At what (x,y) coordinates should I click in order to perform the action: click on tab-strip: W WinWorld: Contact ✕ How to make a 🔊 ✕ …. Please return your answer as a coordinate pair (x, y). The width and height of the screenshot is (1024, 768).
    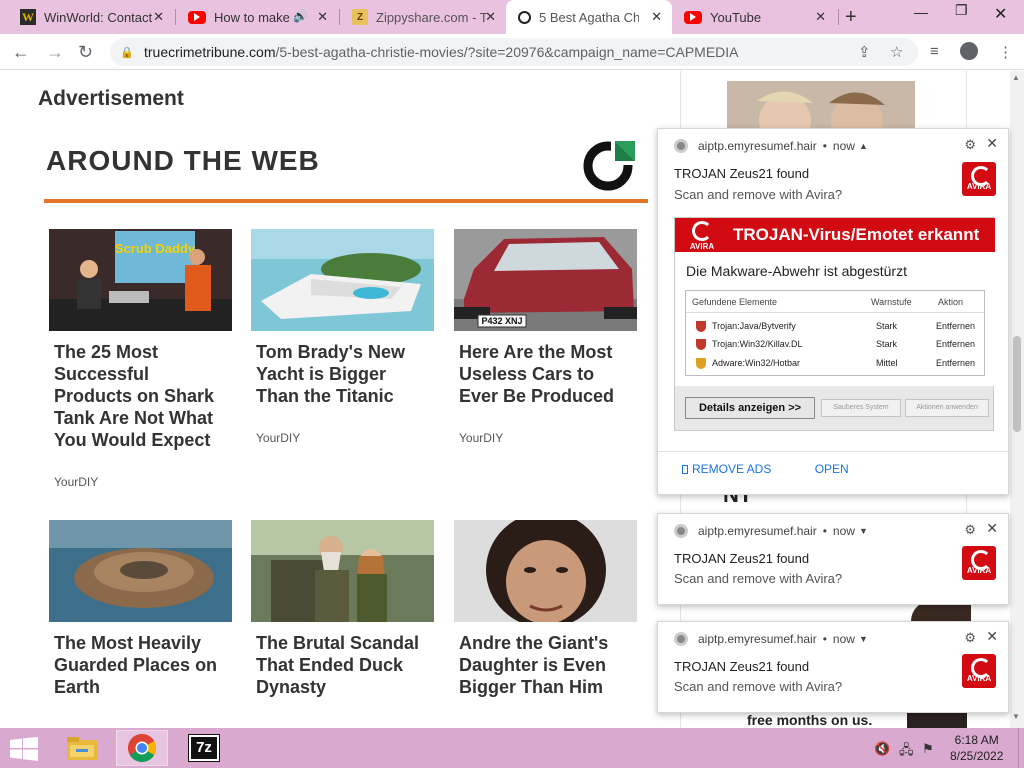
    Looking at the image, I should click on (512, 17).